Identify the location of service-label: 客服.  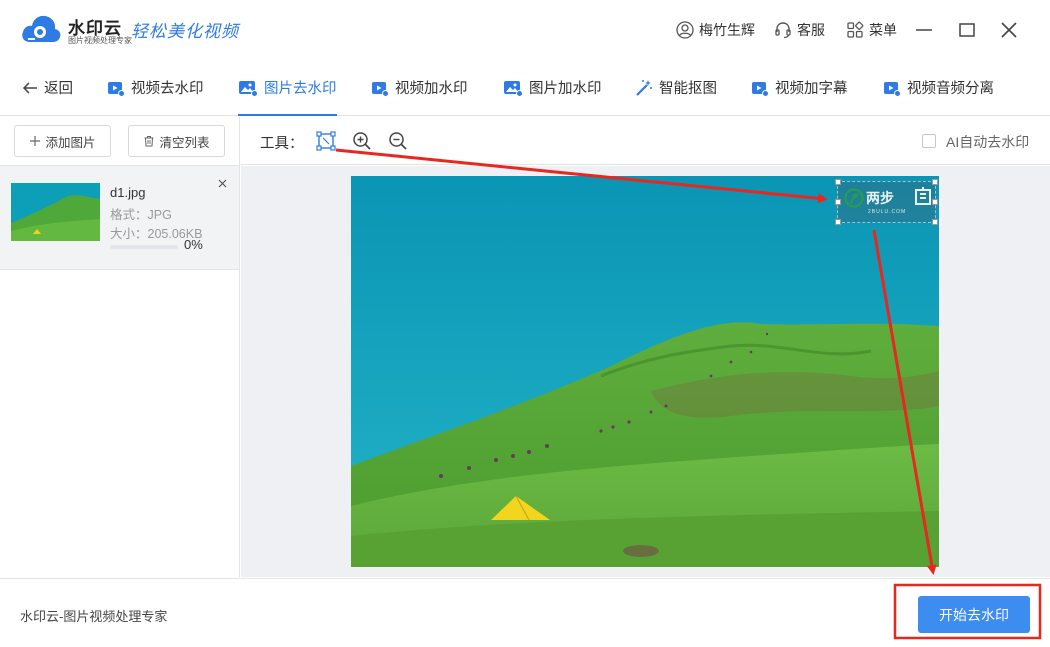
(811, 30).